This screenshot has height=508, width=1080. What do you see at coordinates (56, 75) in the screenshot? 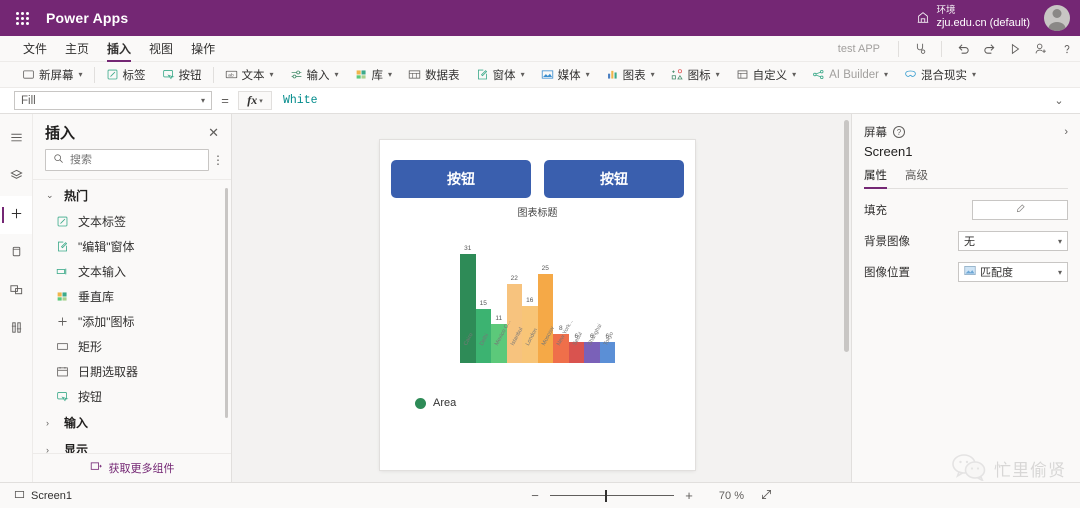
I see `ribbon-label: 新屏幕` at bounding box center [56, 75].